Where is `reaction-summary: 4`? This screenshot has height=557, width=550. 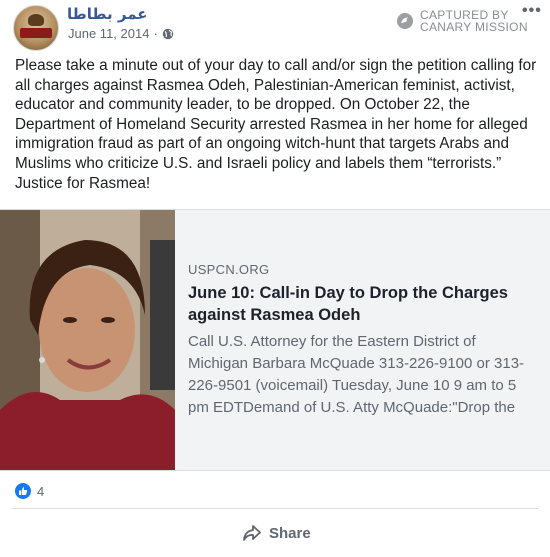
reaction-summary: 4 is located at coordinates (29, 491).